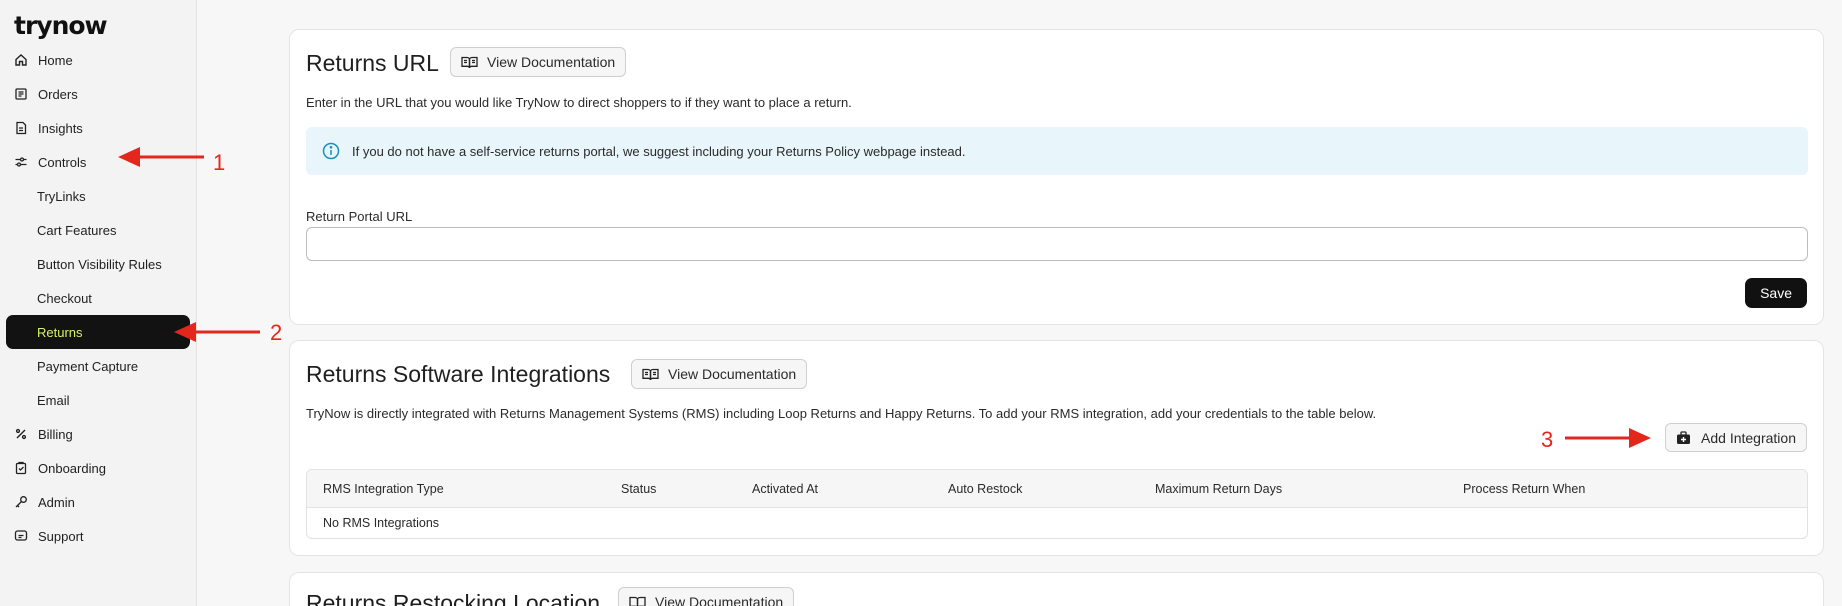 This screenshot has width=1842, height=606. I want to click on sidebar-item-onboarding: Onboarding, so click(98, 468).